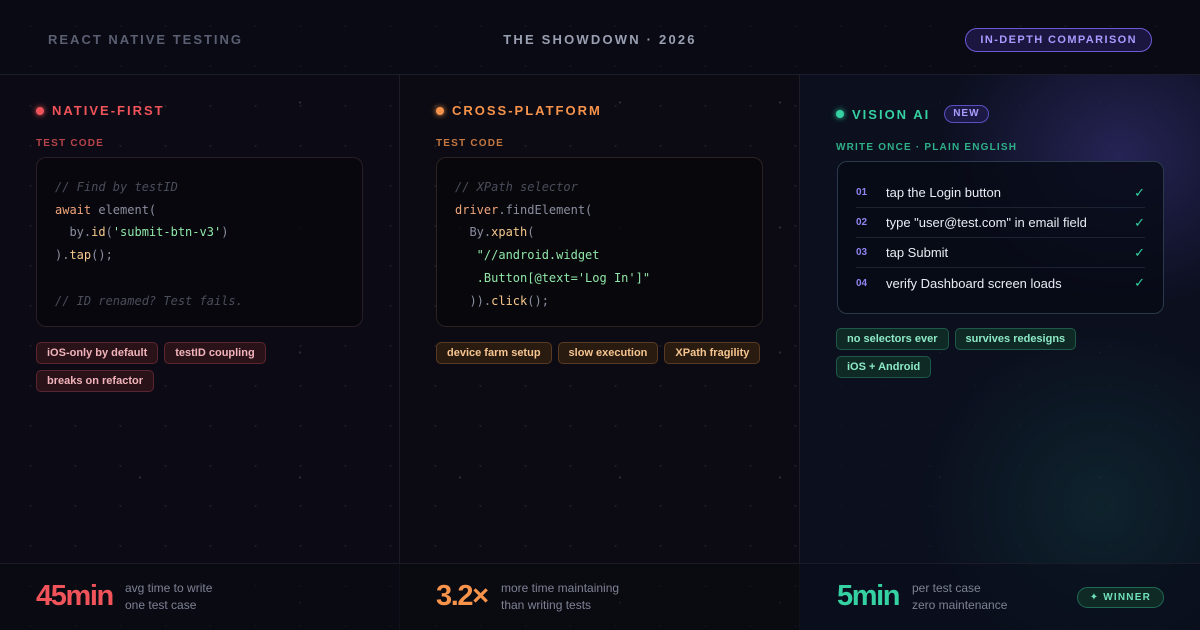  What do you see at coordinates (1058, 40) in the screenshot?
I see `comparison-badge: IN-DEPTH COMPARISON` at bounding box center [1058, 40].